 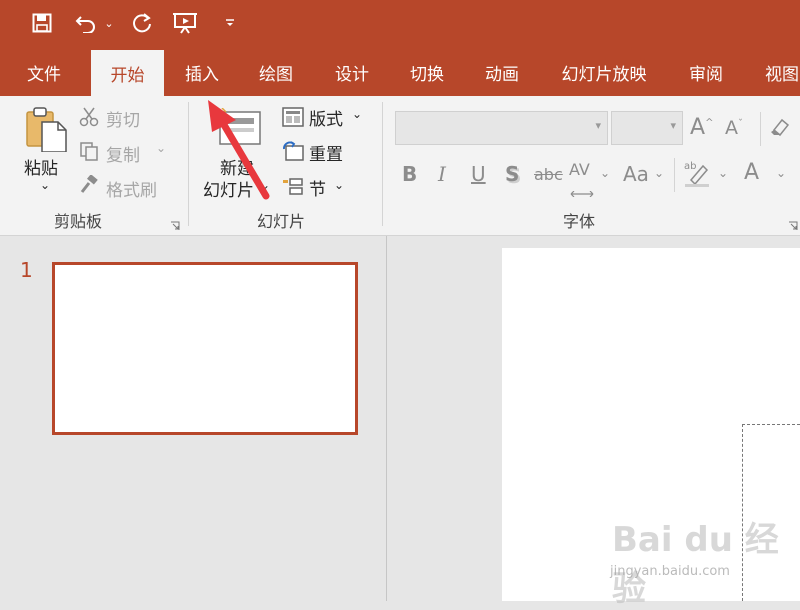 I want to click on copy-icon, so click(x=89, y=151).